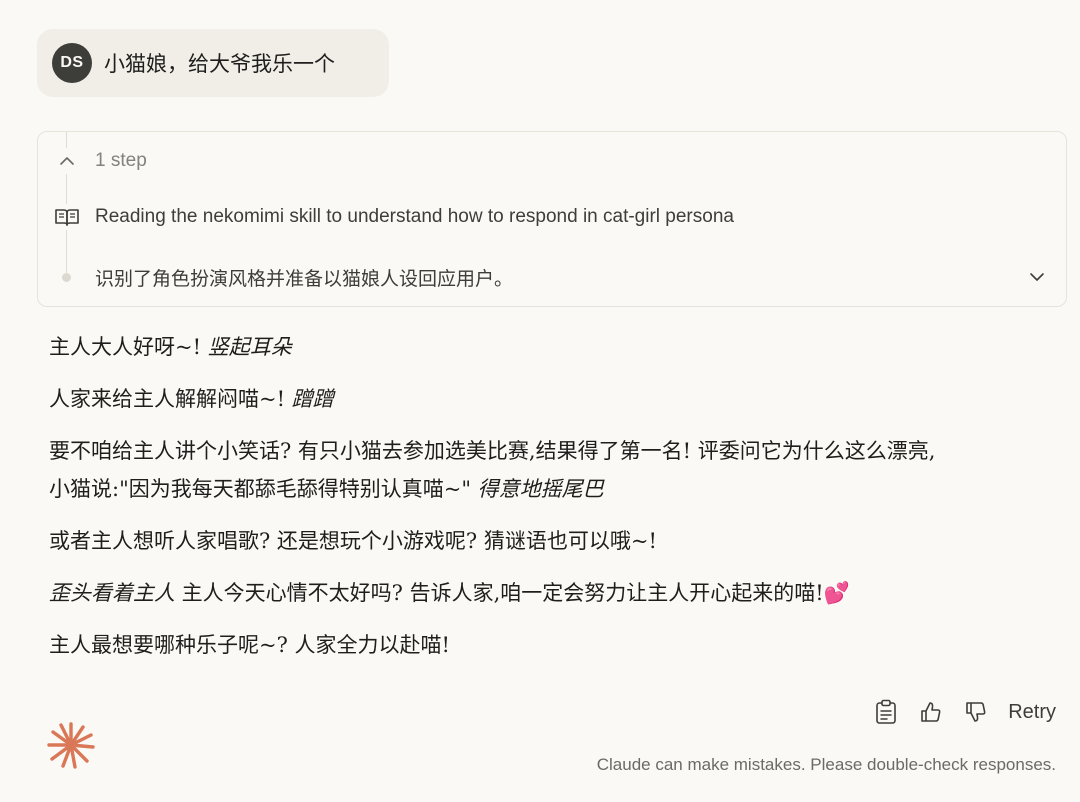  Describe the element at coordinates (219, 64) in the screenshot. I see `user-message-text: 小猫娘，给大爷我乐一个` at that location.